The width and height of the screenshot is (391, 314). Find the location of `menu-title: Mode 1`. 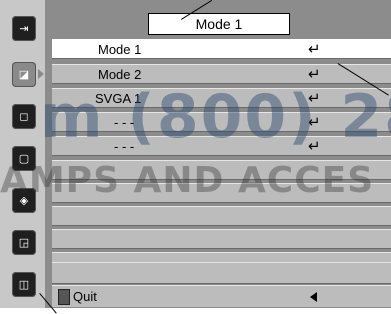

menu-title: Mode 1 is located at coordinates (219, 24).